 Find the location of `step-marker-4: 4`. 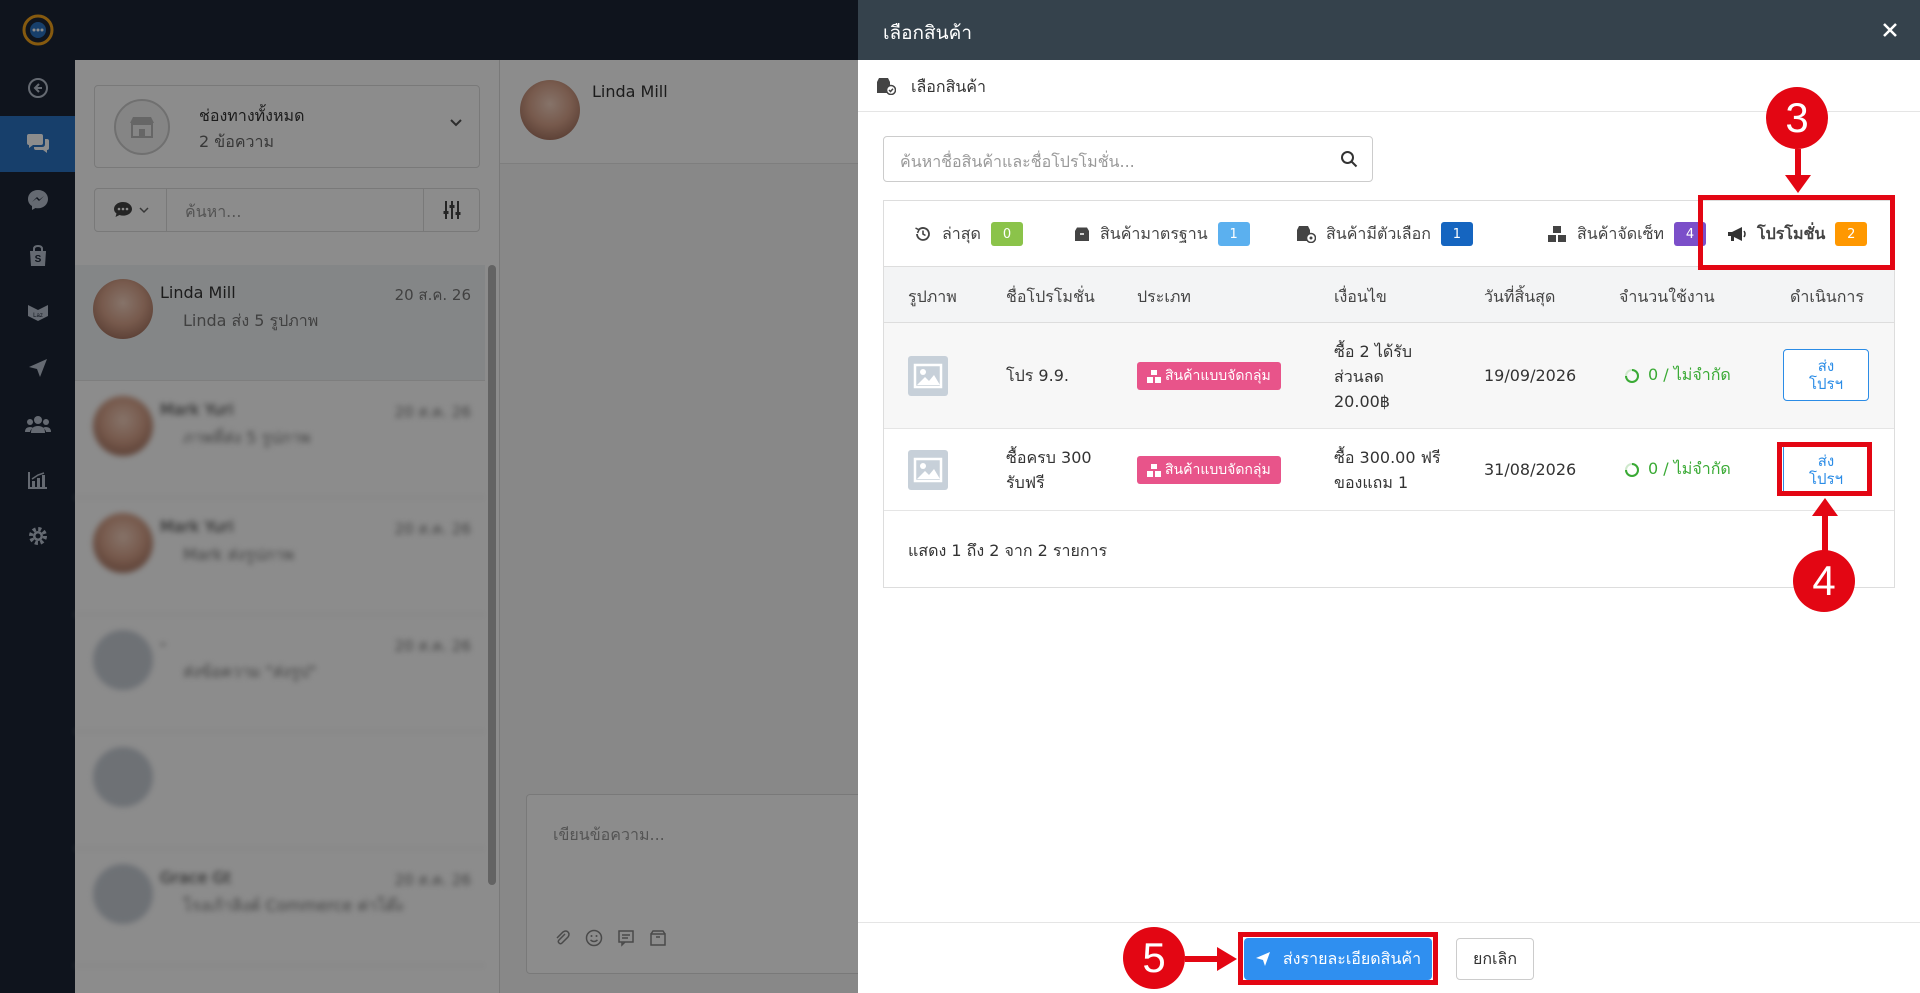

step-marker-4: 4 is located at coordinates (1824, 581).